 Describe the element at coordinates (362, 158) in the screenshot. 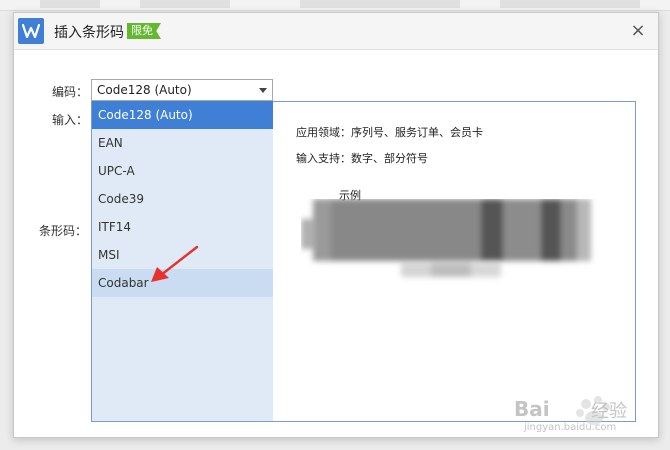

I see `input-support-text: 输入支持：数字、部分符号` at that location.